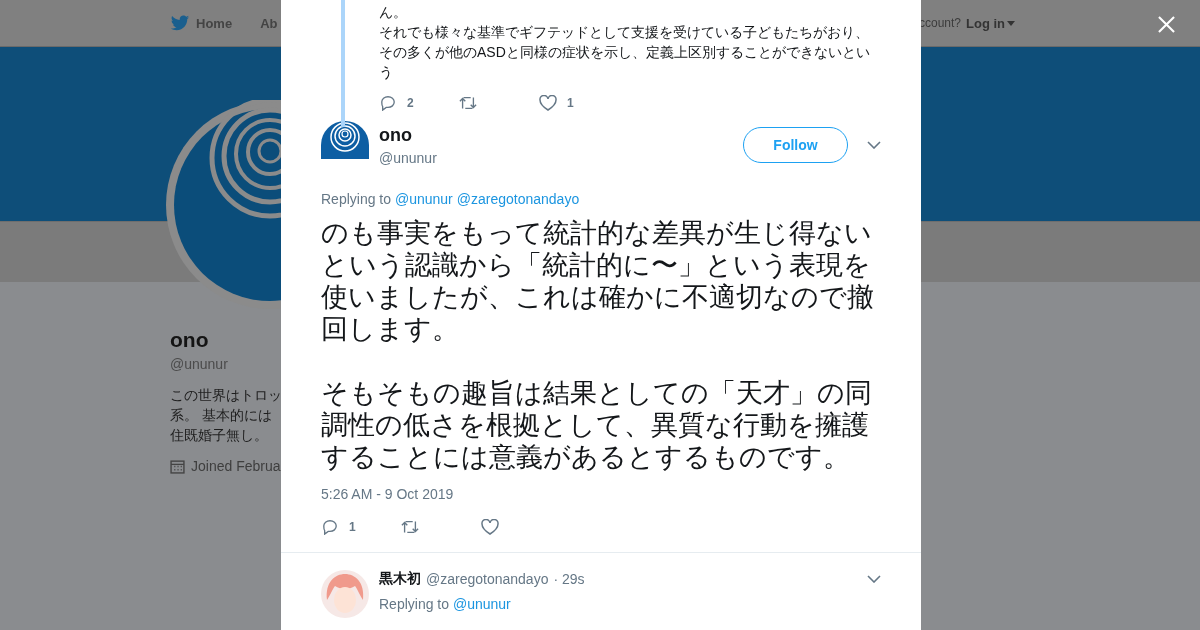 This screenshot has width=1200, height=630. Describe the element at coordinates (569, 579) in the screenshot. I see `tweet-age: · 29s` at that location.